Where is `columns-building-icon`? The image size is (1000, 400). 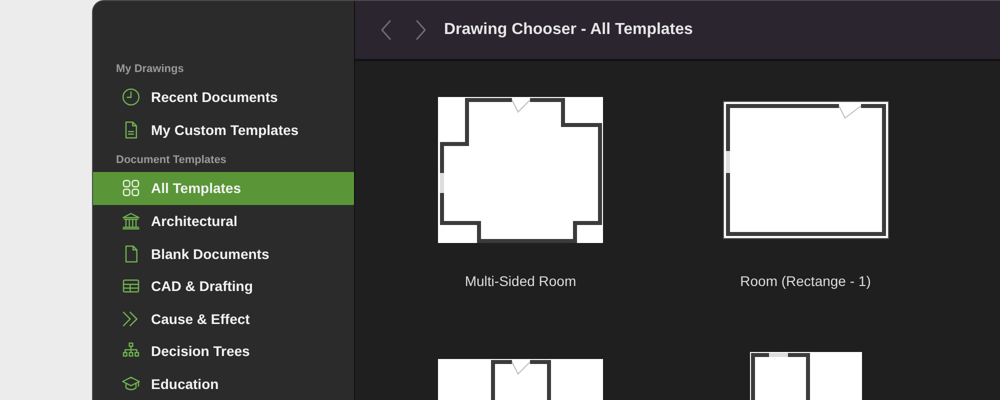 columns-building-icon is located at coordinates (131, 221).